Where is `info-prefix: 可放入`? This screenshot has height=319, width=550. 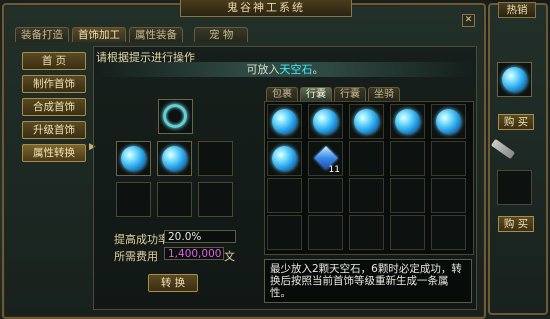 info-prefix: 可放入 is located at coordinates (263, 69).